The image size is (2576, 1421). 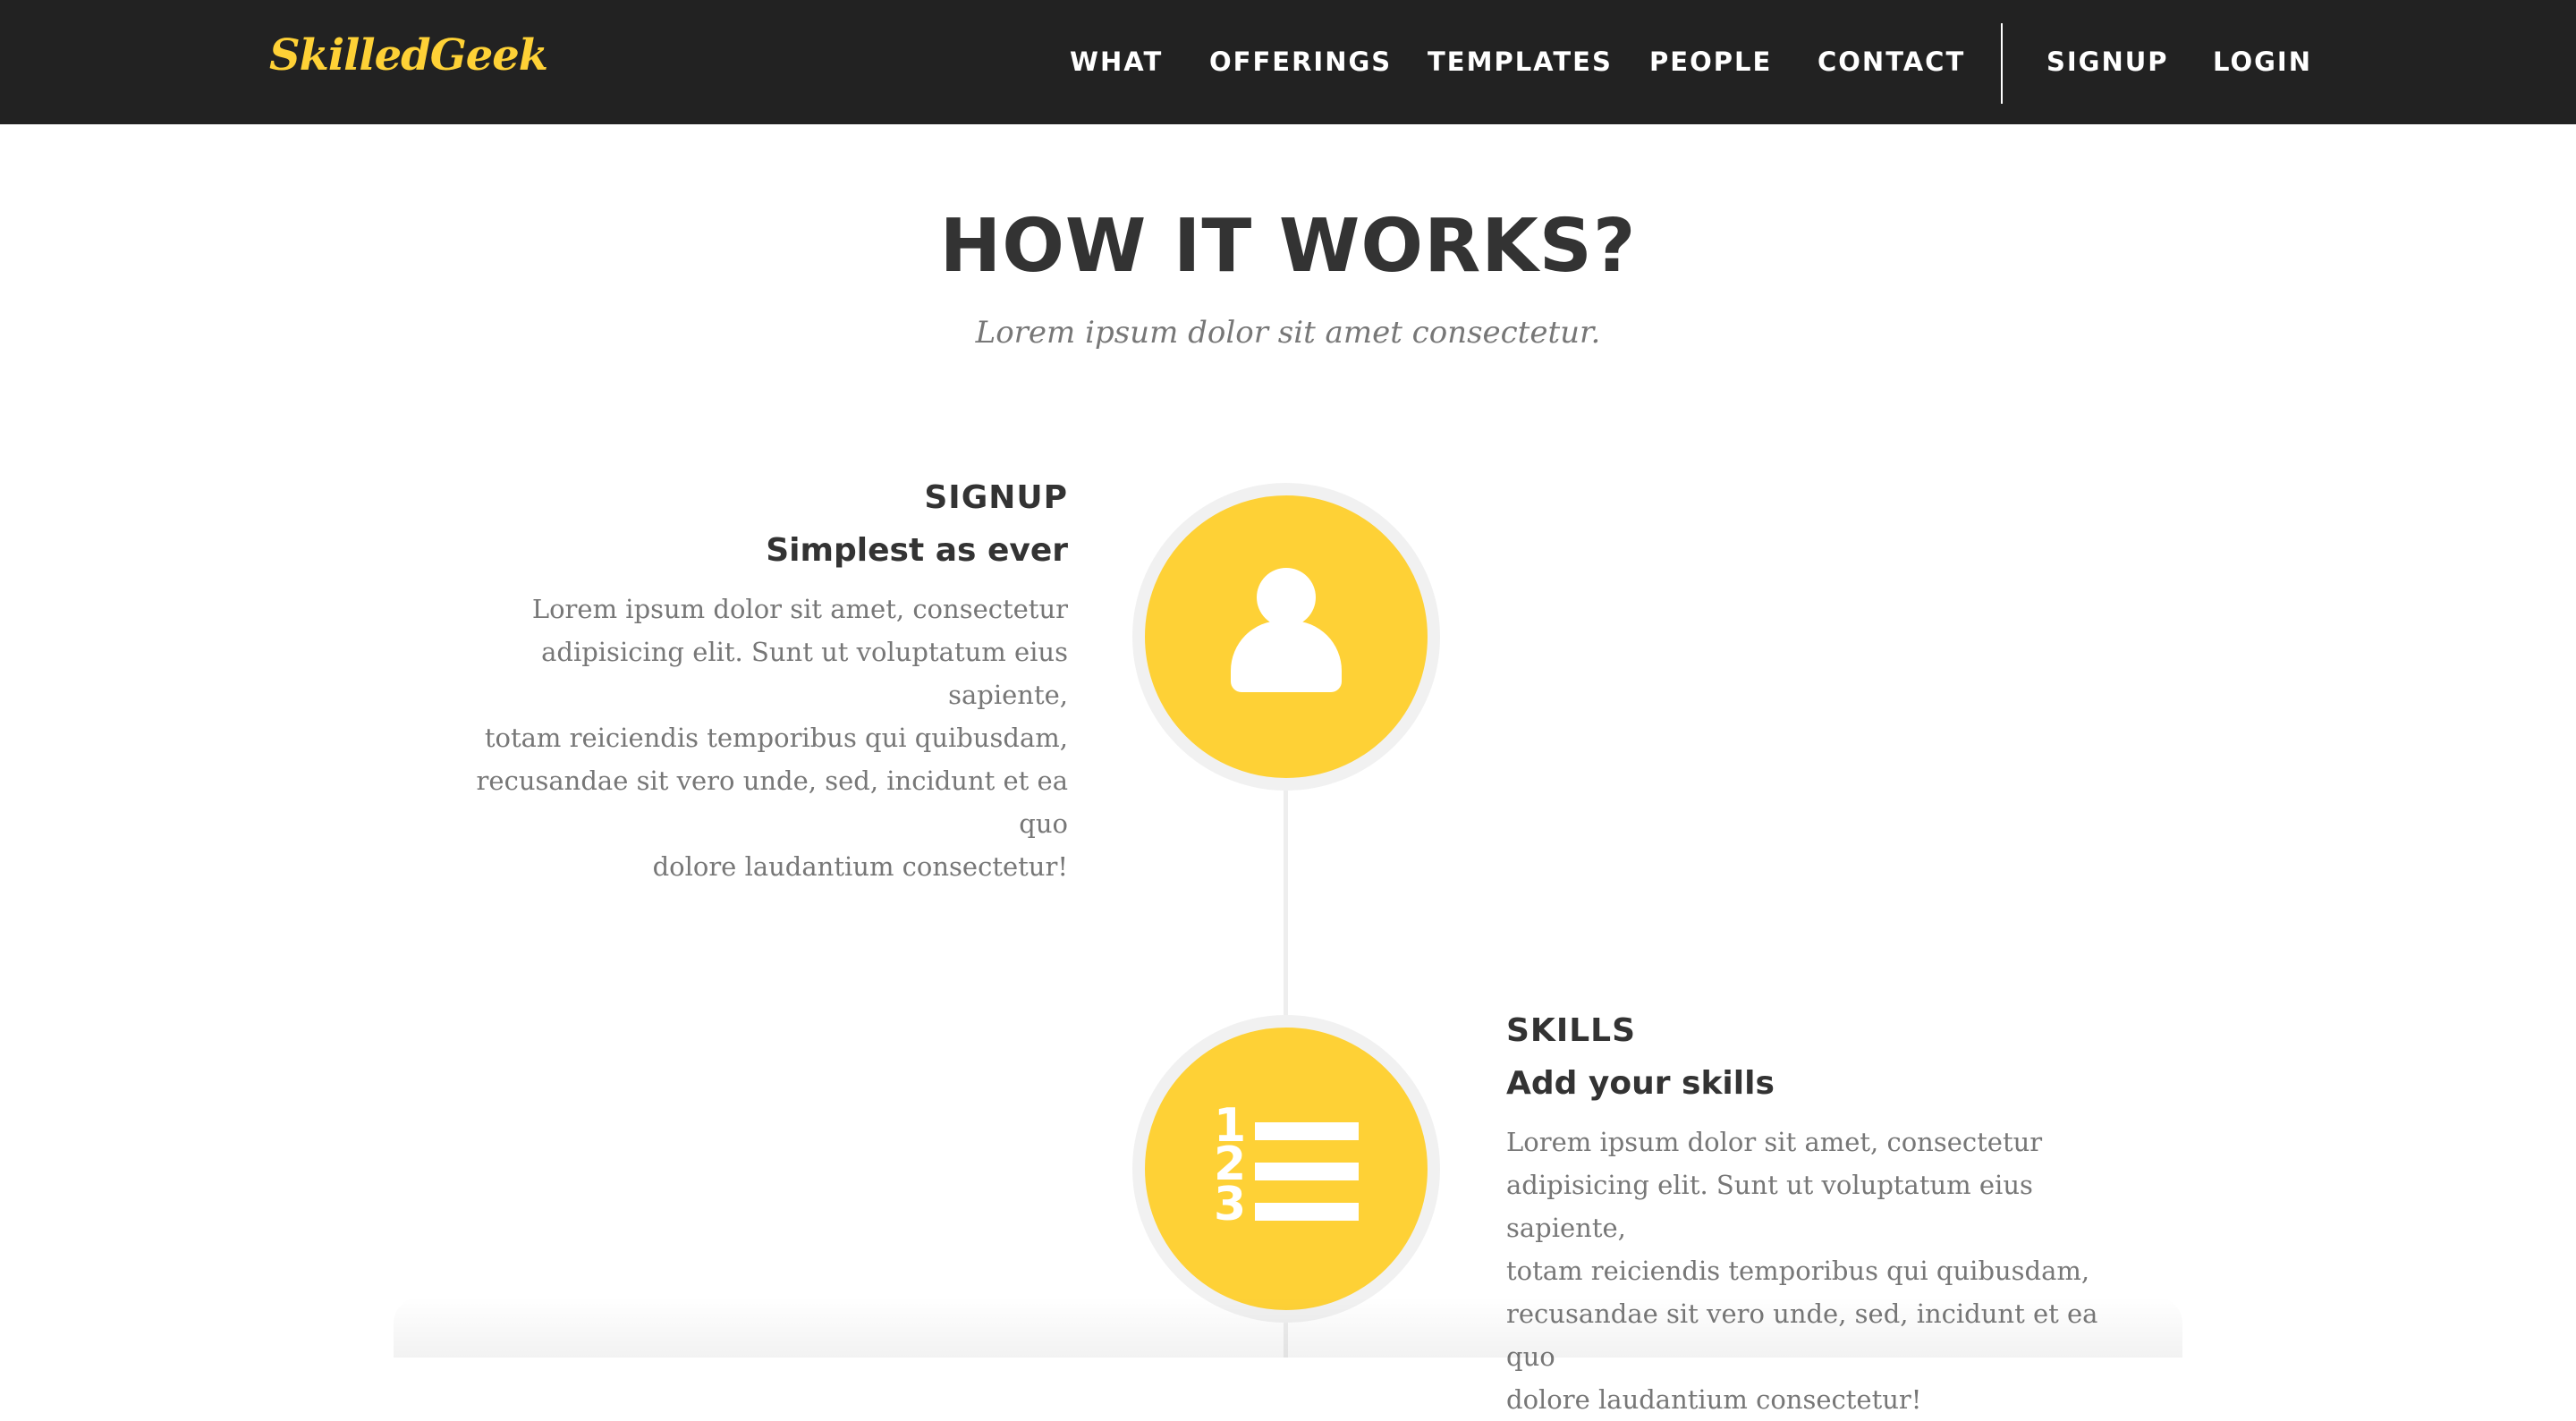 What do you see at coordinates (1520, 62) in the screenshot?
I see `nav-link-templates: TEMPLATES` at bounding box center [1520, 62].